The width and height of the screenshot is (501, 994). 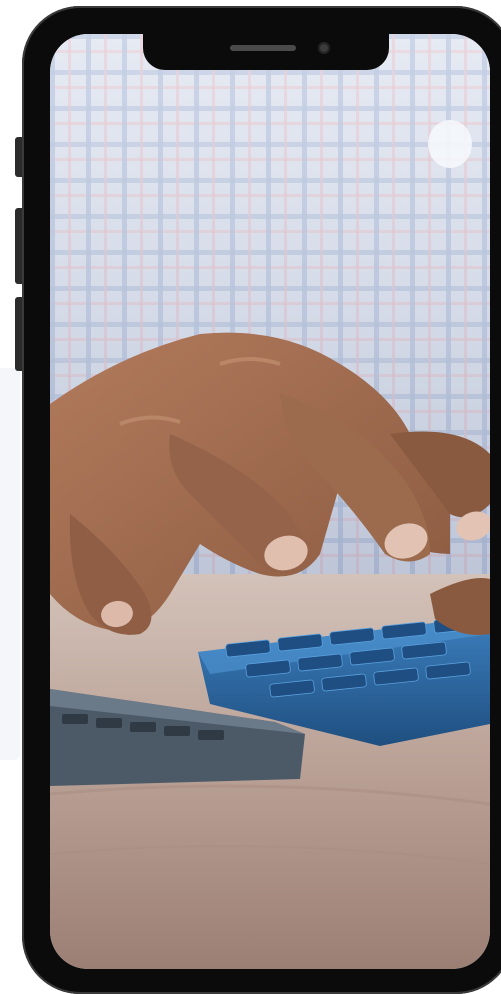 I want to click on background-card, so click(x=10, y=564).